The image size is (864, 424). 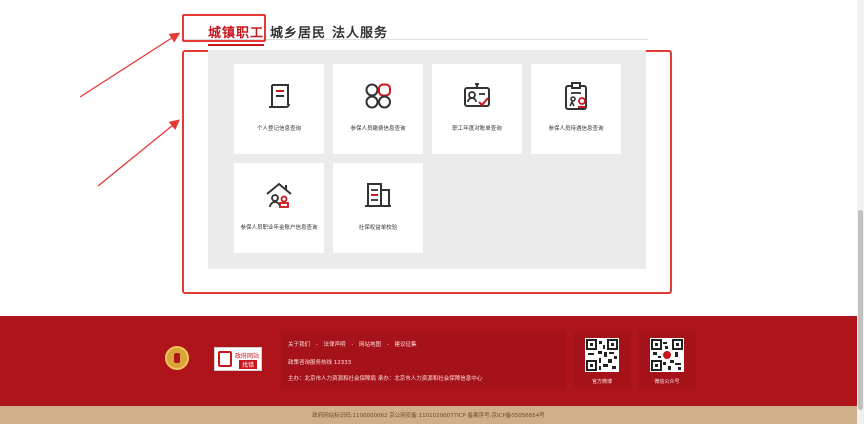 What do you see at coordinates (667, 382) in the screenshot?
I see `qr-caption: 微信公众号` at bounding box center [667, 382].